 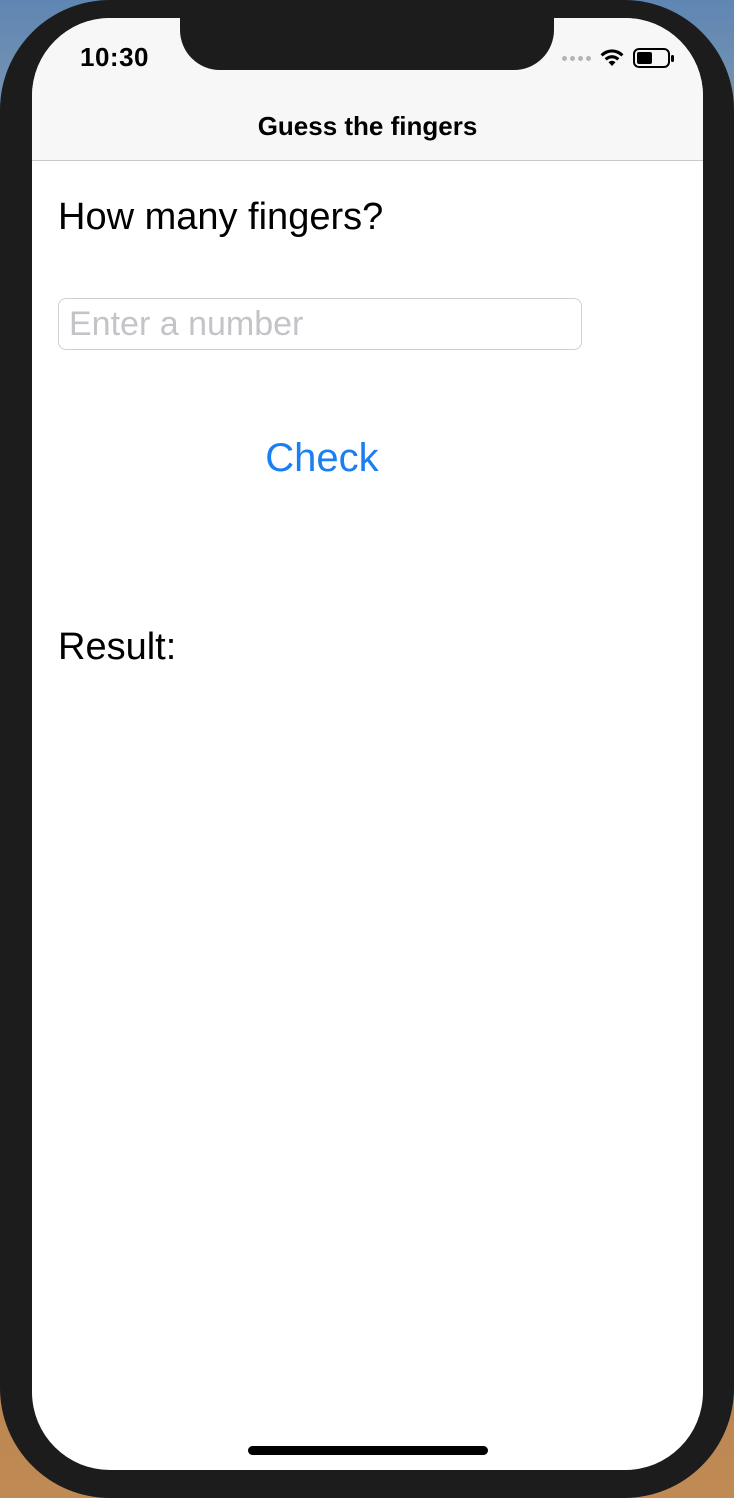 What do you see at coordinates (653, 58) in the screenshot?
I see `battery-icon` at bounding box center [653, 58].